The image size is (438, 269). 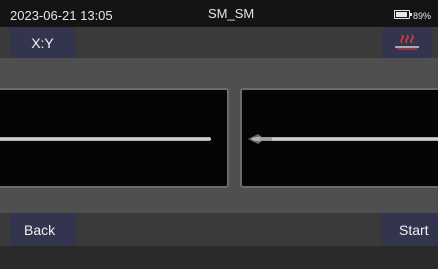 I want to click on xy-view-button: X:Y, so click(x=42, y=42).